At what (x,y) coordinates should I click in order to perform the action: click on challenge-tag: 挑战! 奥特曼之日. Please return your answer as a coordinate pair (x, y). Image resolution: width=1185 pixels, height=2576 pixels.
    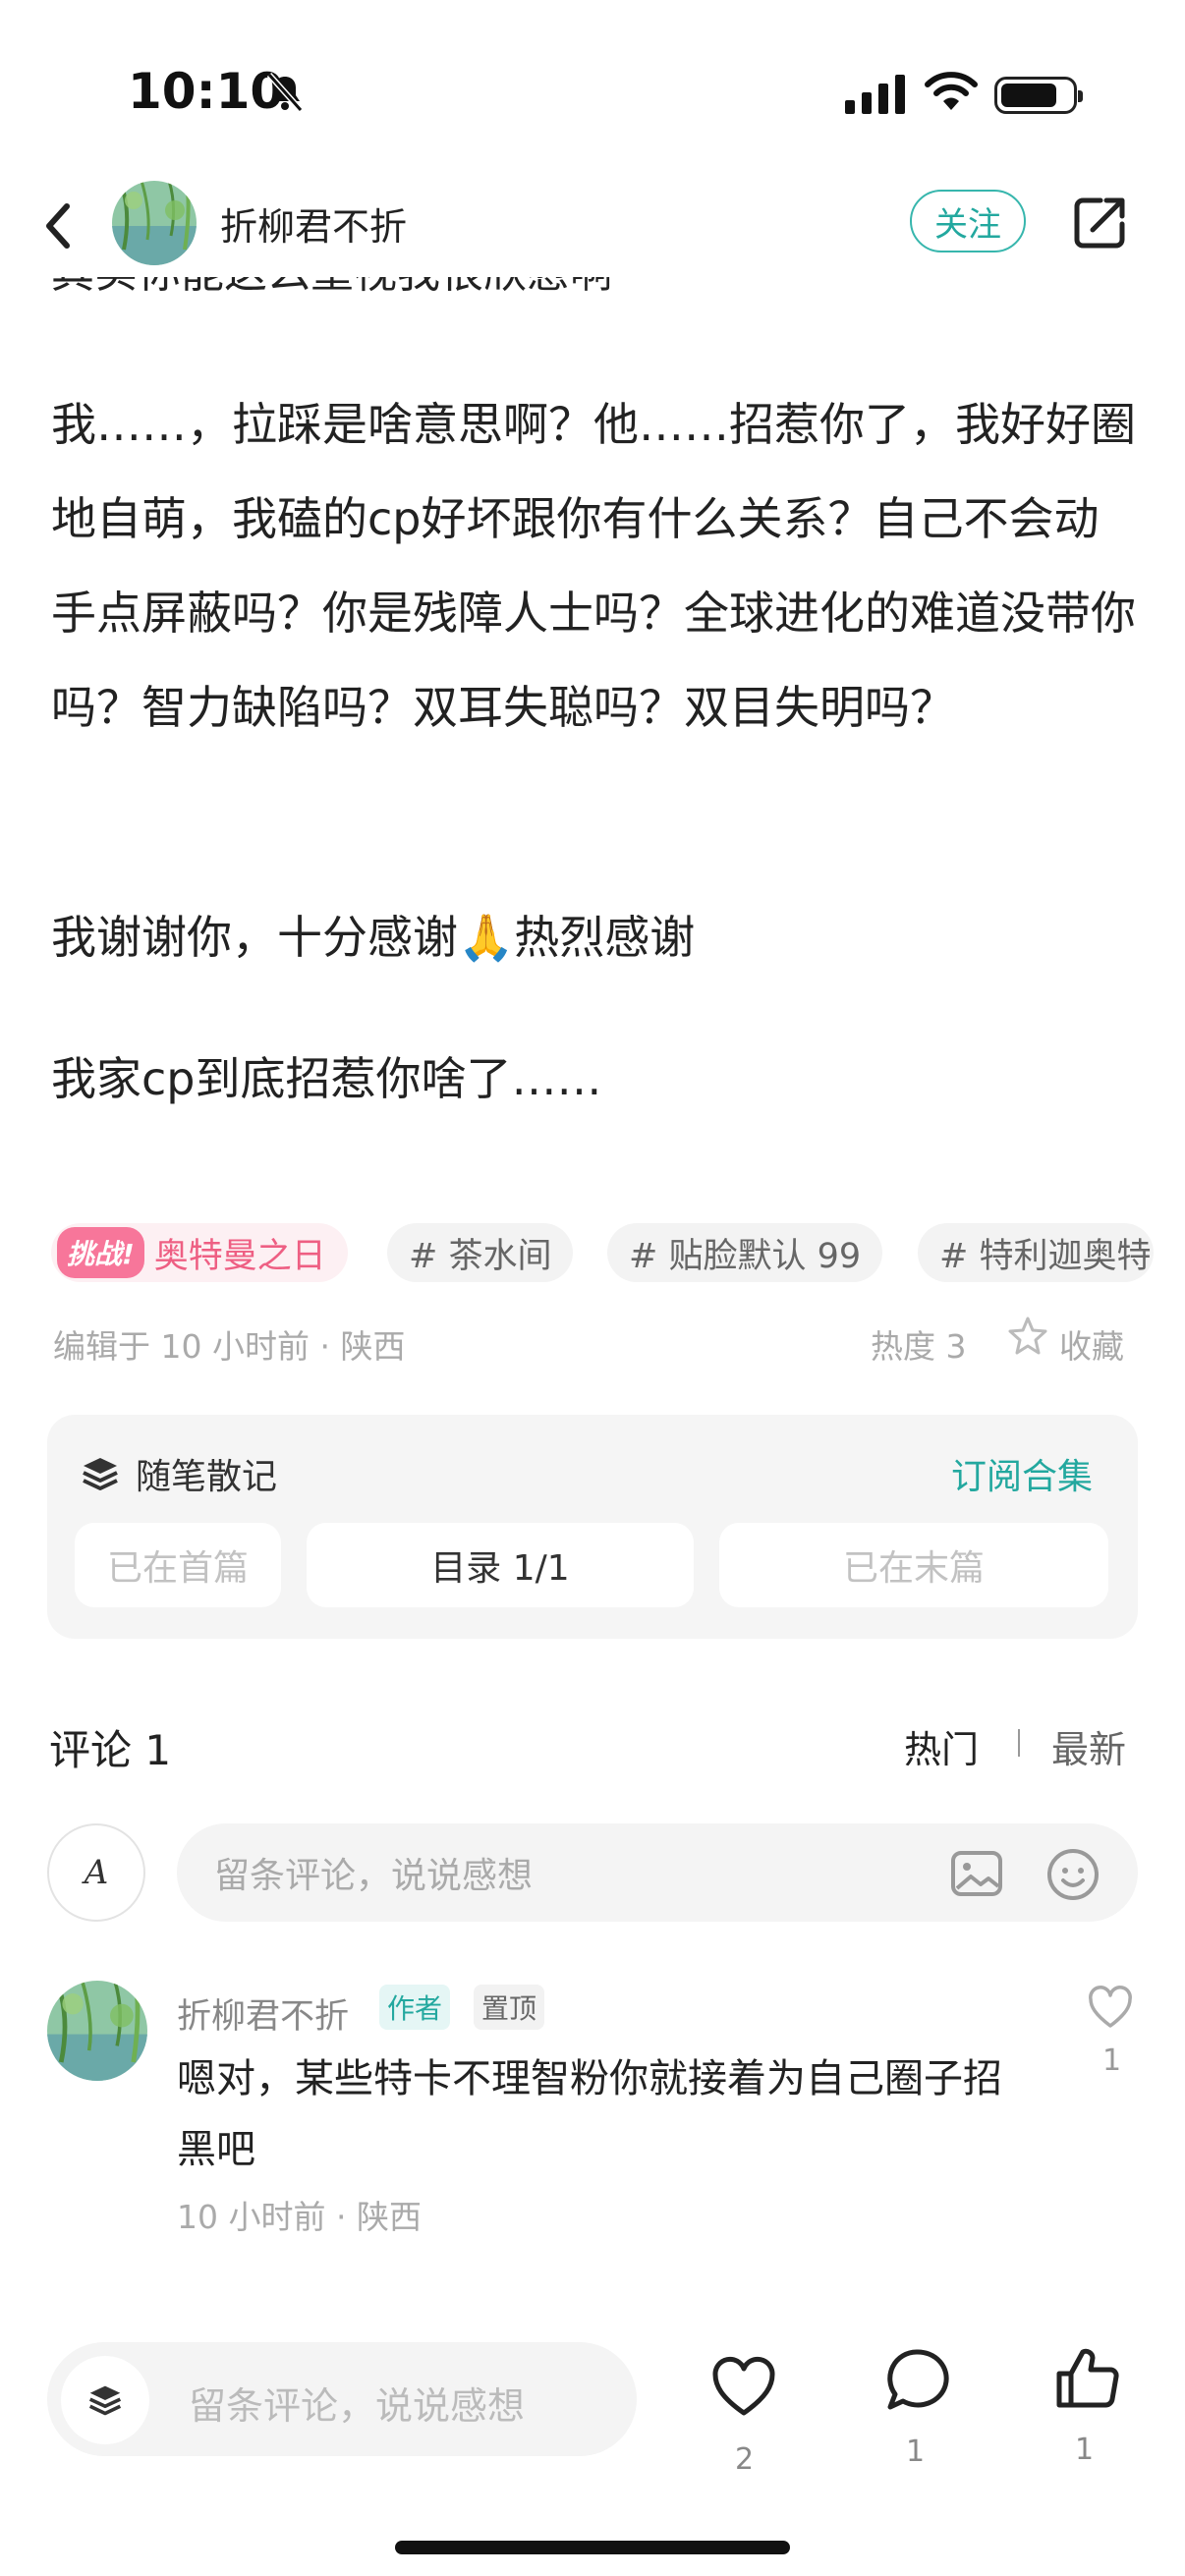
    Looking at the image, I should click on (200, 1252).